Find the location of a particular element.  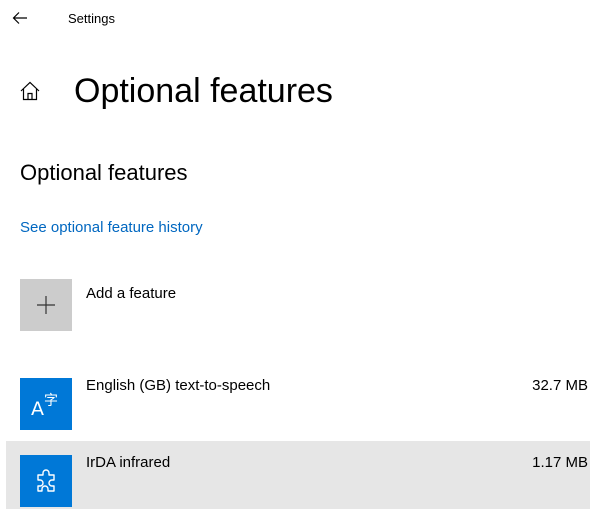

section-title: Optional features is located at coordinates (104, 172).